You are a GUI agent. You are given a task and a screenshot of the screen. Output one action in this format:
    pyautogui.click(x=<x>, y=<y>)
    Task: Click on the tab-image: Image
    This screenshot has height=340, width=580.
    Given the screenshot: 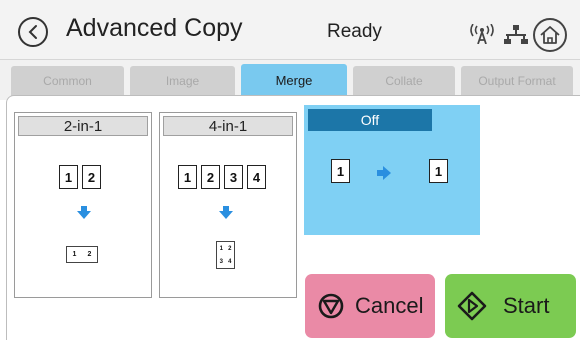 What is the action you would take?
    pyautogui.click(x=182, y=81)
    